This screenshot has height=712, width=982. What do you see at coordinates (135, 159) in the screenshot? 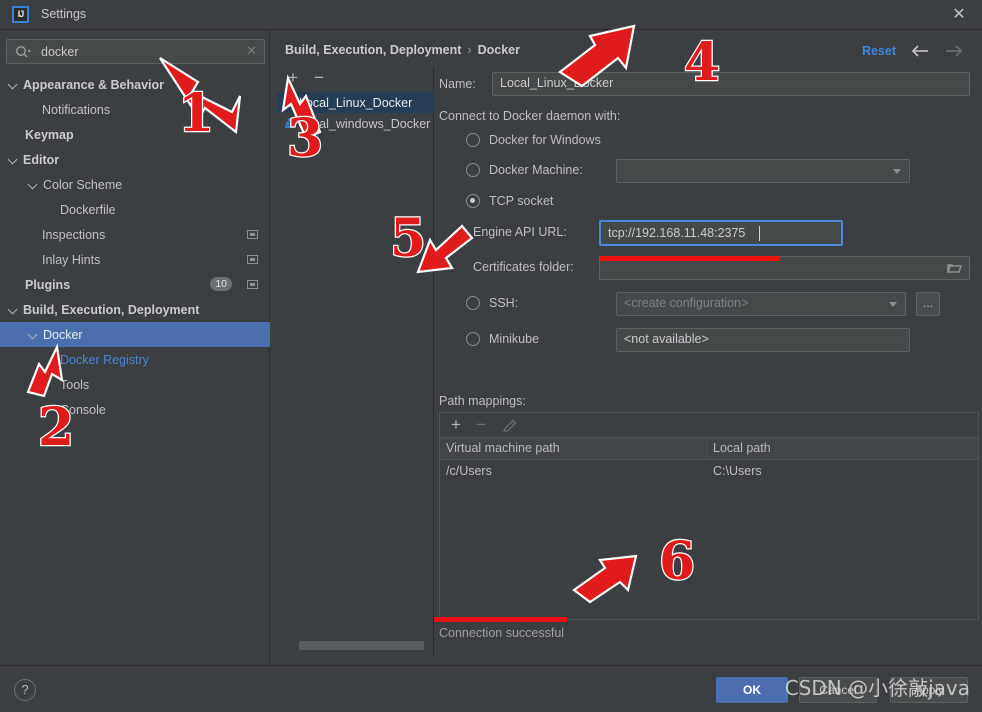
I see `sidebar-item-editor: Editor` at bounding box center [135, 159].